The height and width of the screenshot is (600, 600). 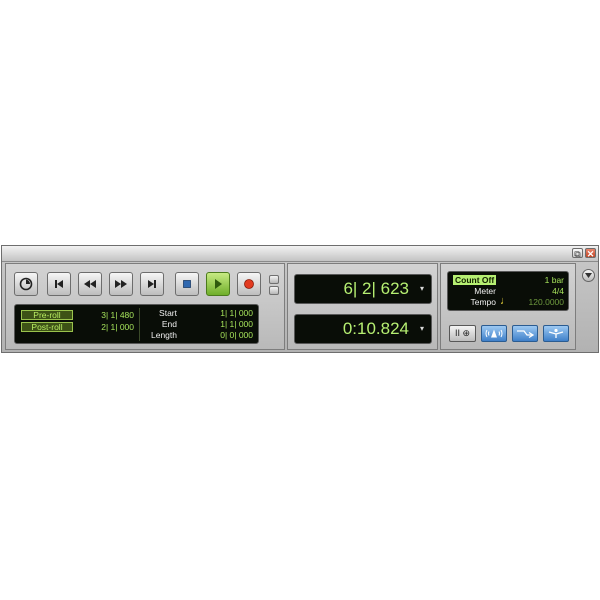 I want to click on sub-counter-value: 0:10.824, so click(x=375, y=328).